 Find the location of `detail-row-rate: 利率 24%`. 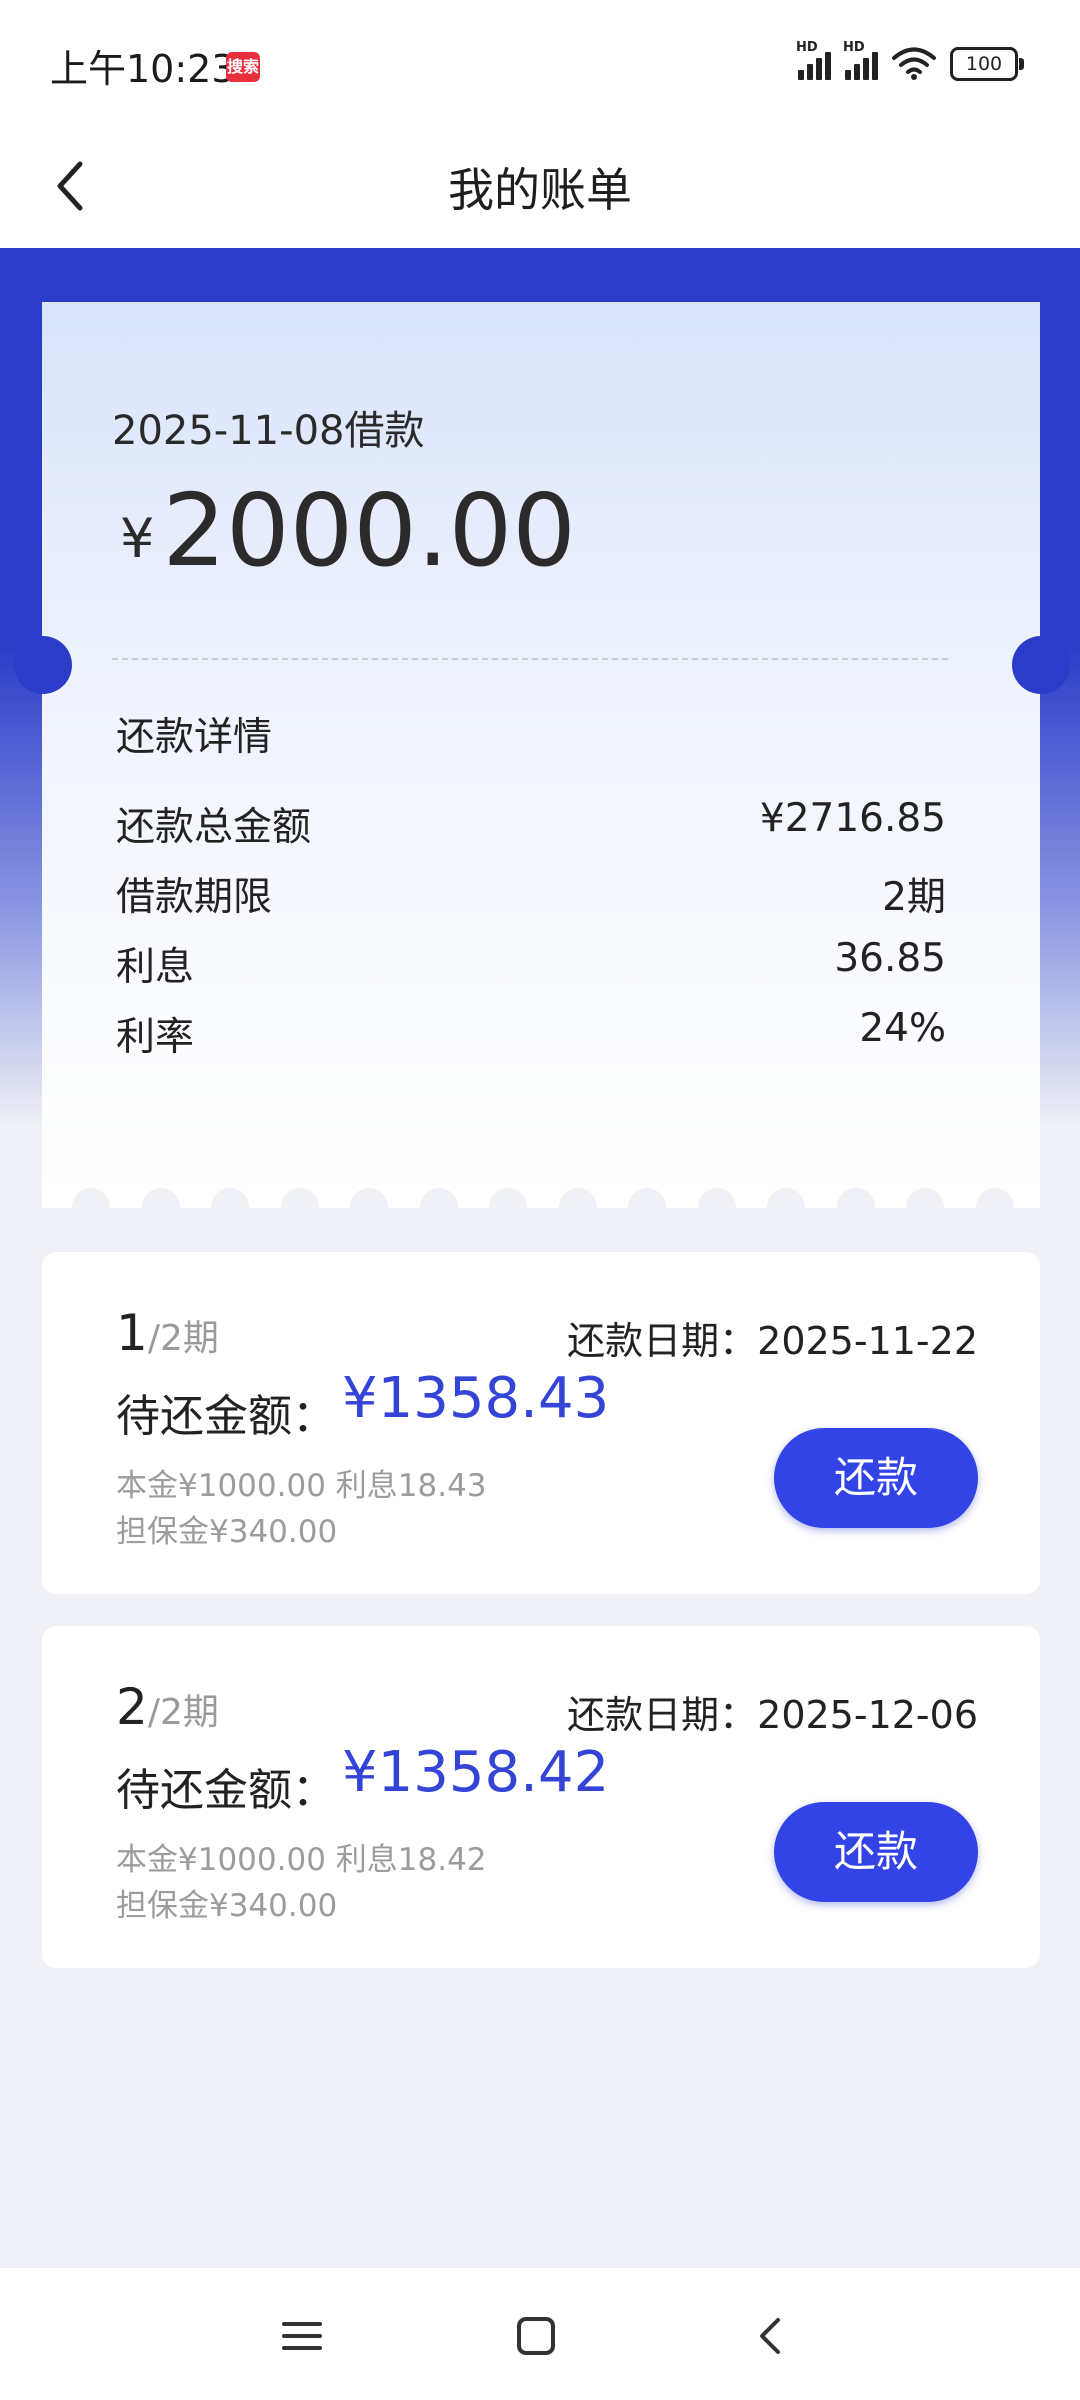

detail-row-rate: 利率 24% is located at coordinates (531, 1034).